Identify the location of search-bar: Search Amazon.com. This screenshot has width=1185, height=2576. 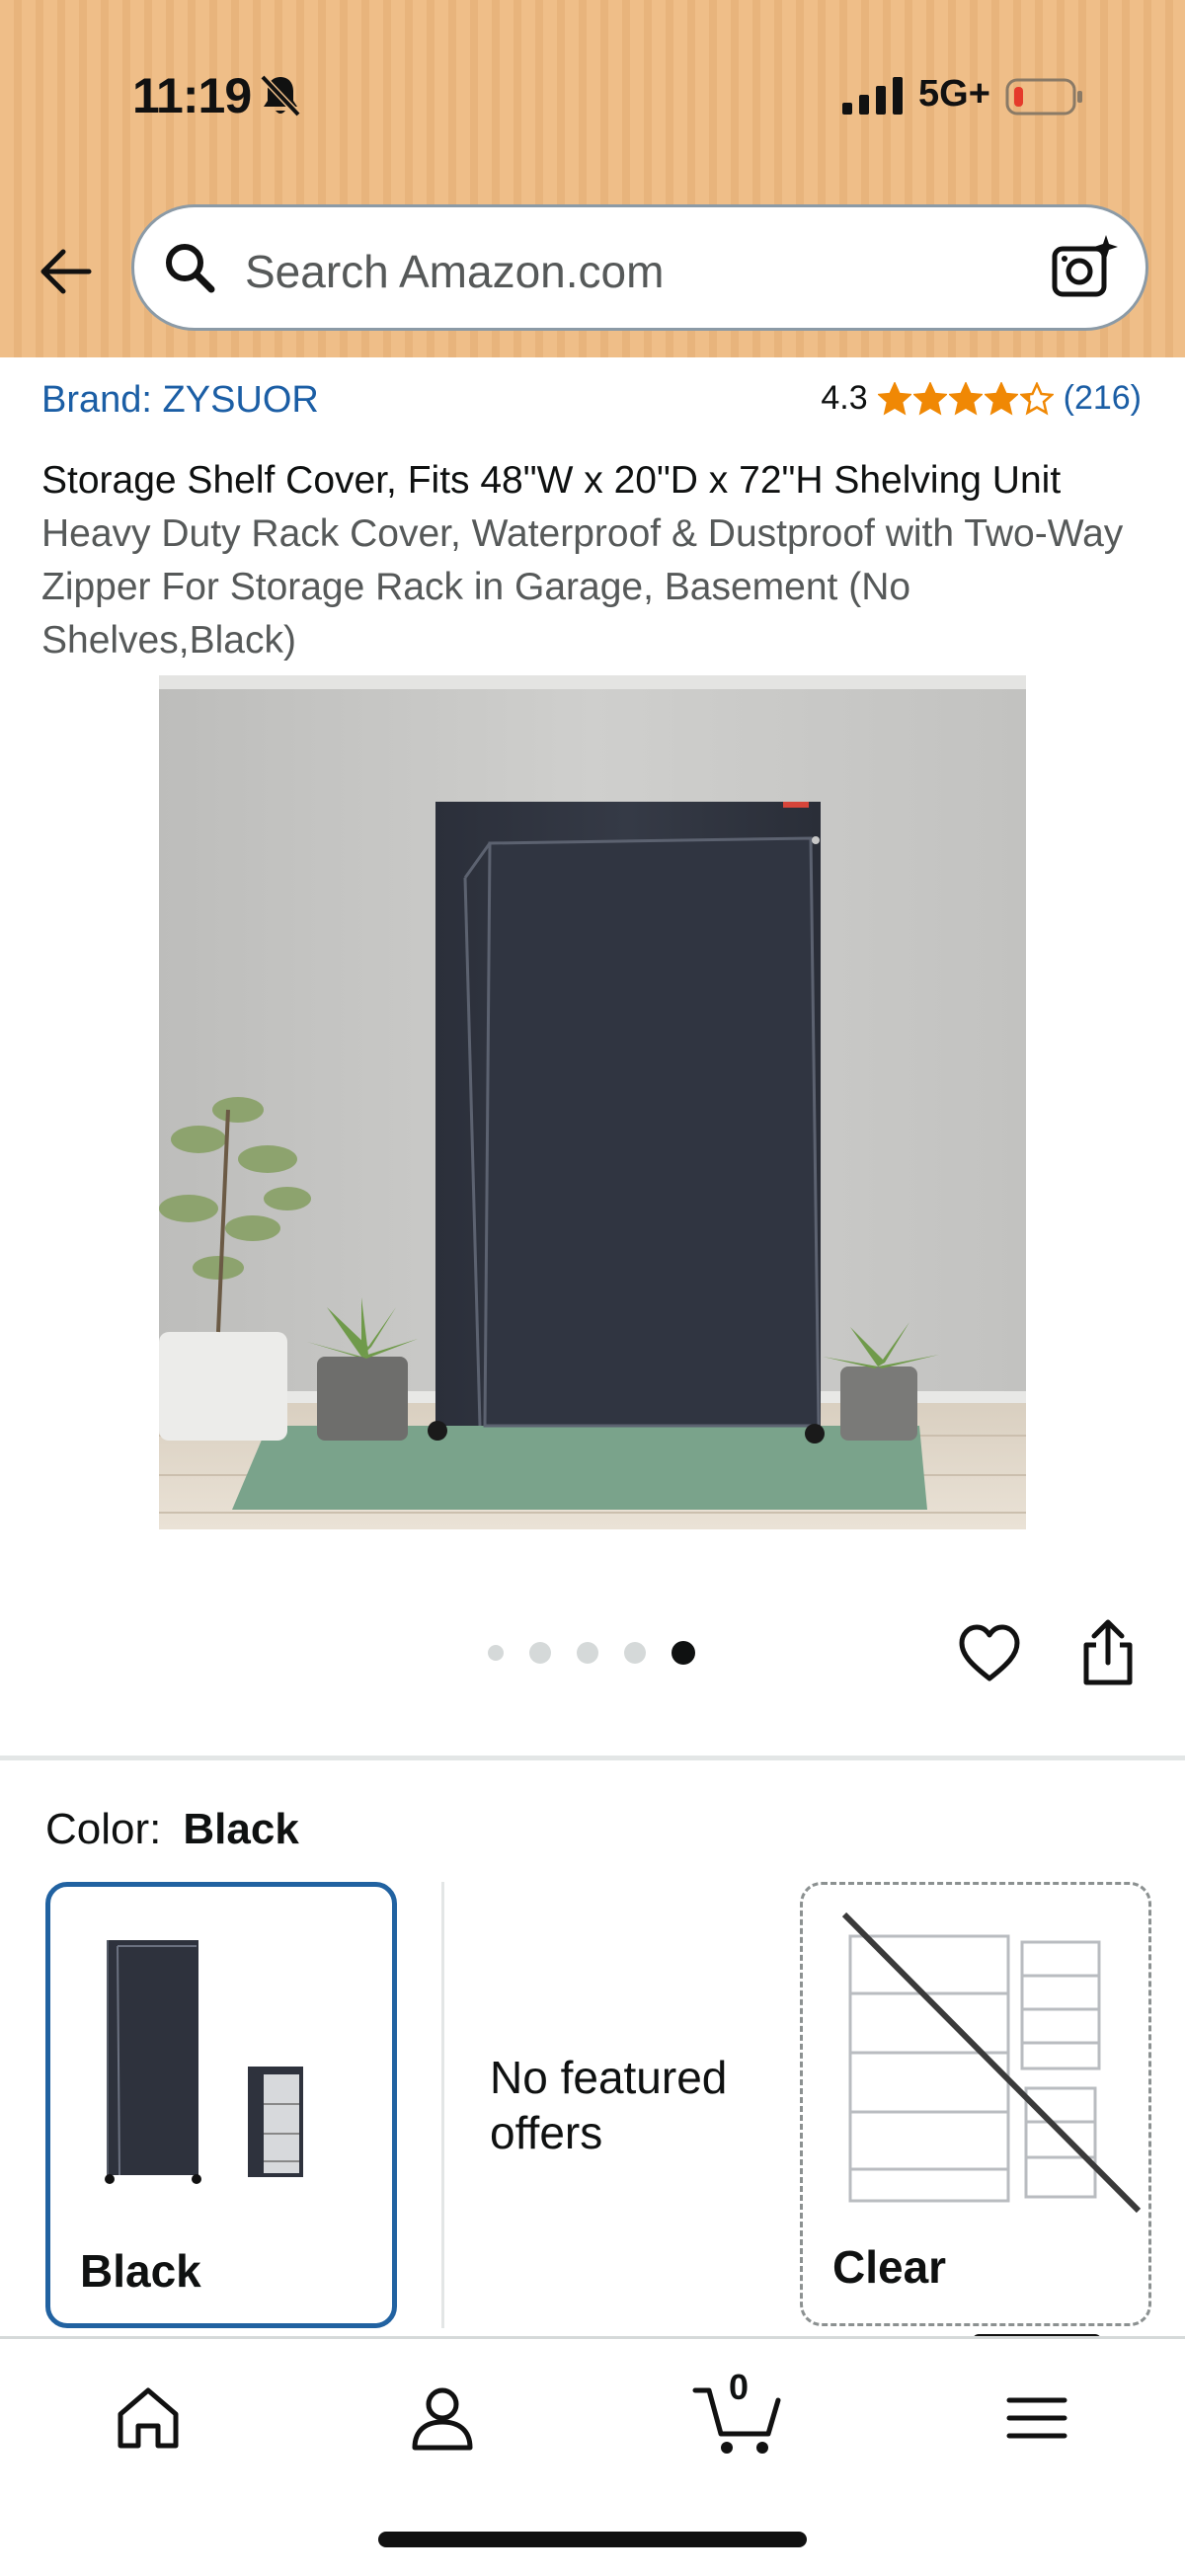
(640, 267).